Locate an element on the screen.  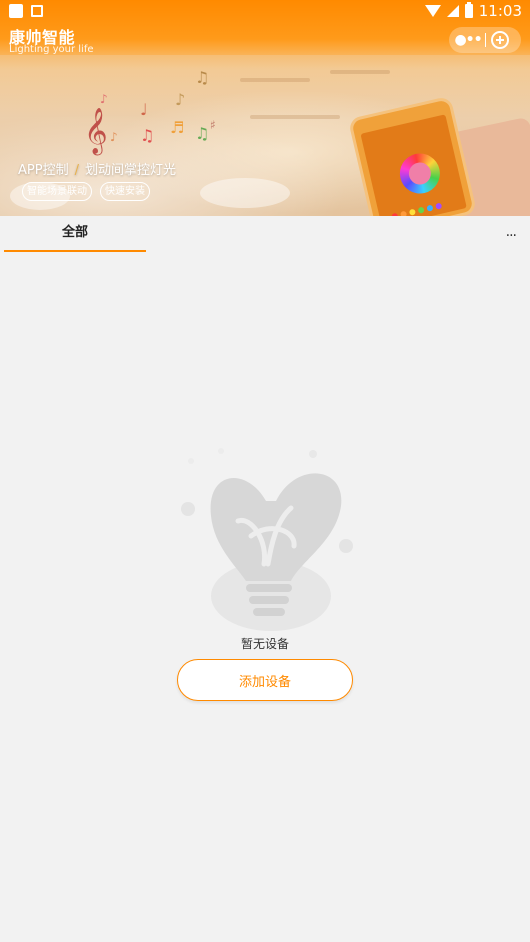
app-subtitle: Lighting your life is located at coordinates (51, 49).